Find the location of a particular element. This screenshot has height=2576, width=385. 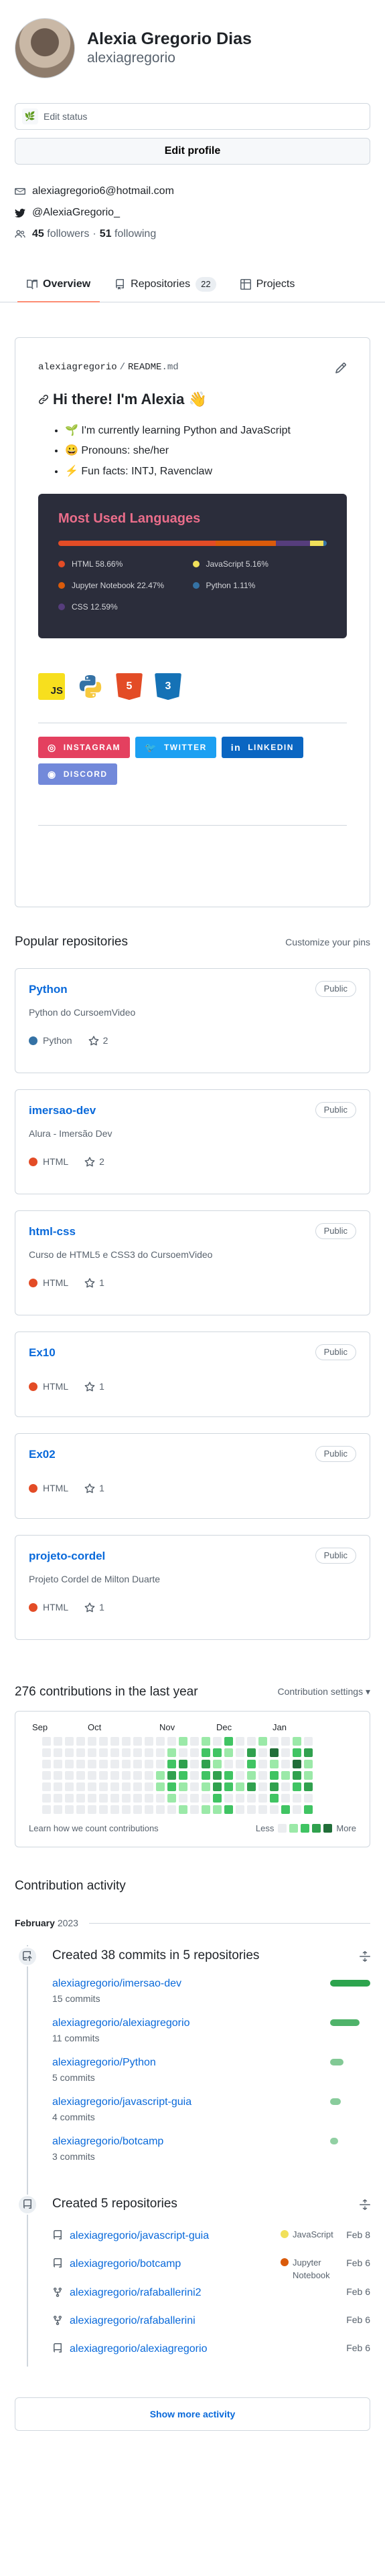

created-repo-link: alexiagregorio/rafaballerini is located at coordinates (133, 2321).